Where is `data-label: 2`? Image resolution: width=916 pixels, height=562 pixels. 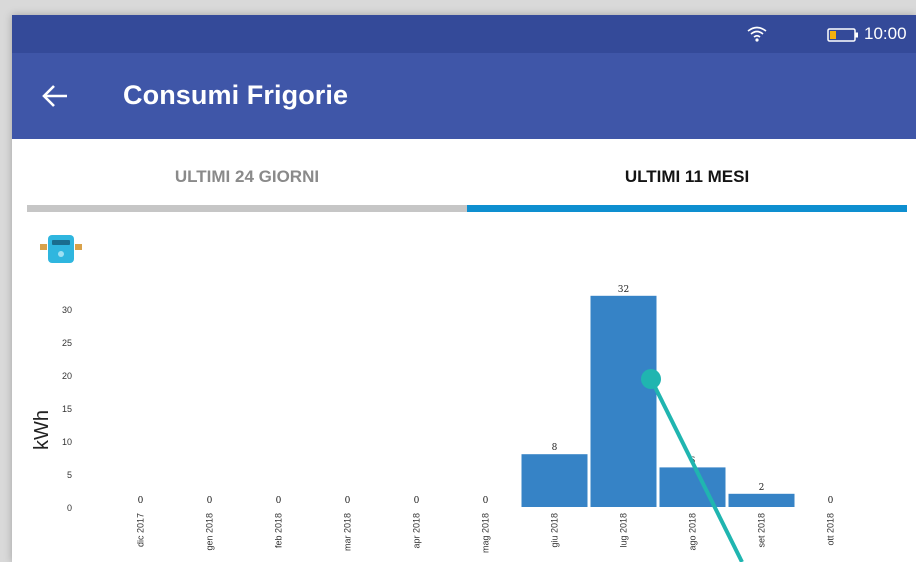
data-label: 2 is located at coordinates (762, 488).